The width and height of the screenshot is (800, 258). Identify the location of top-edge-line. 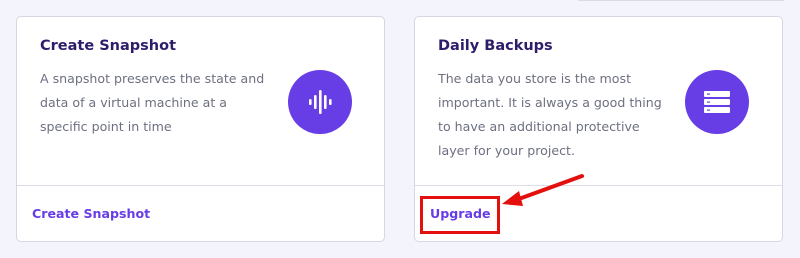
(681, 0).